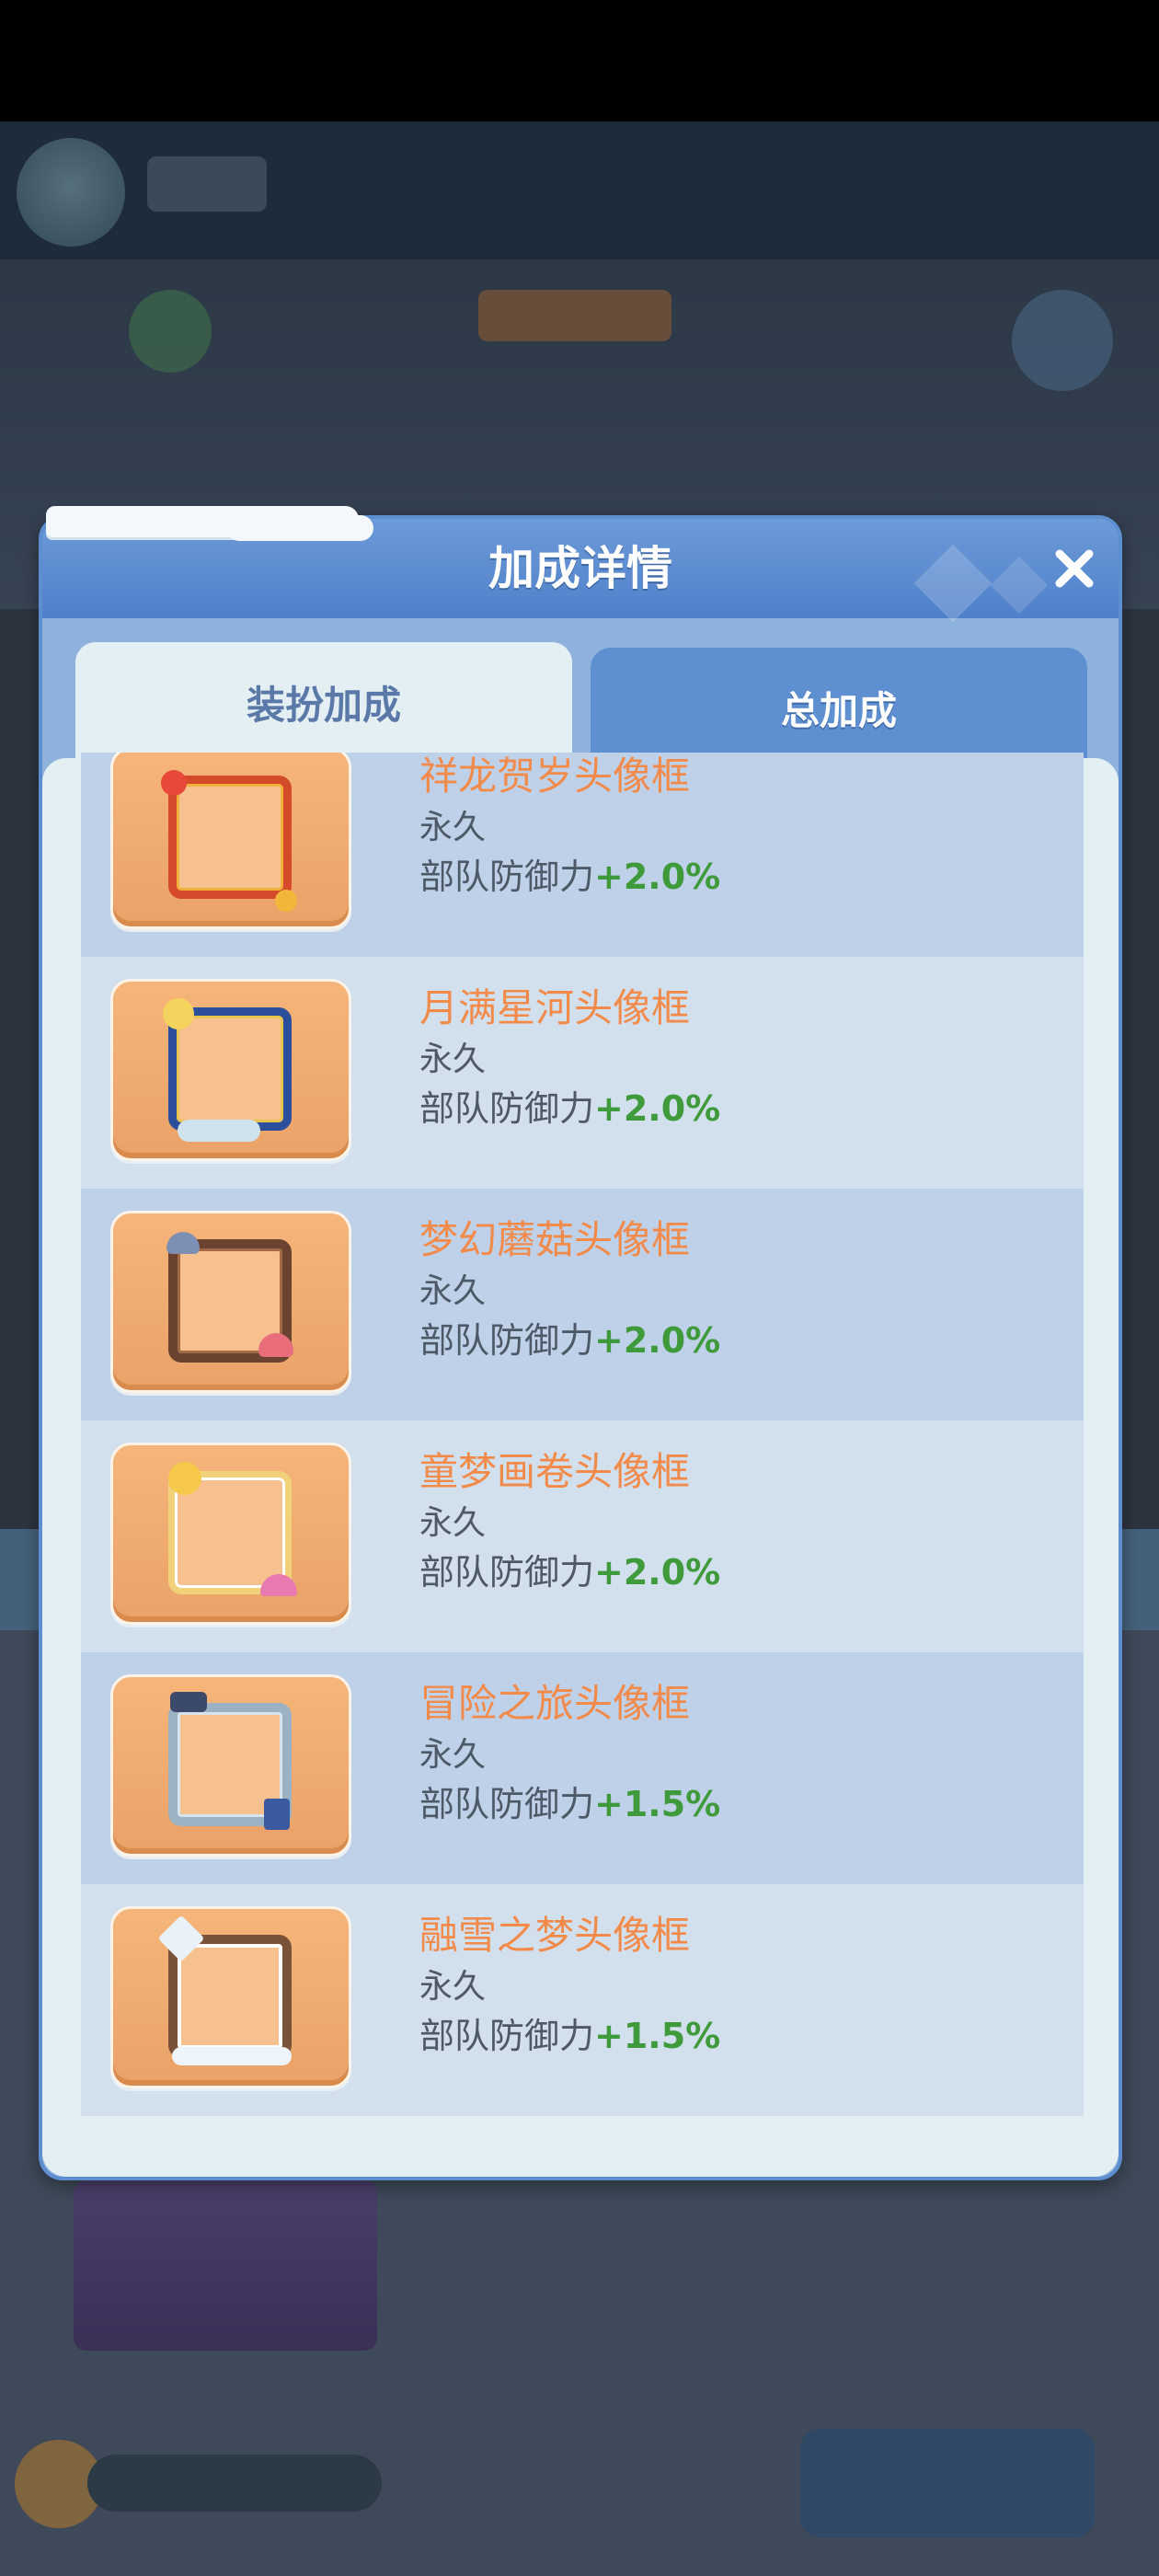  Describe the element at coordinates (582, 1304) in the screenshot. I see `list-item: 梦幻蘑菇头像框 永久 部队防御力+2.0%` at that location.